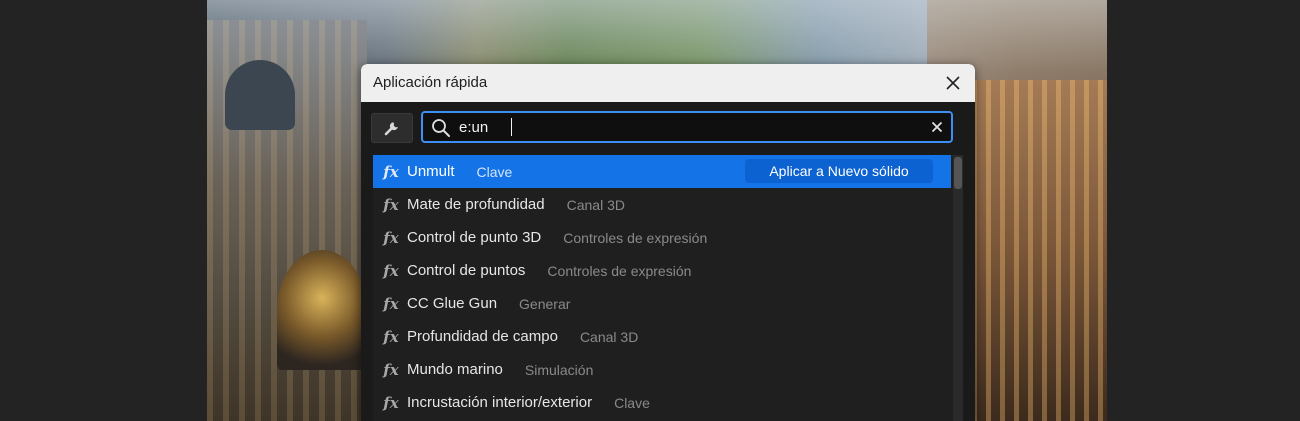 The image size is (1300, 421). I want to click on scrollbar-thumb, so click(958, 173).